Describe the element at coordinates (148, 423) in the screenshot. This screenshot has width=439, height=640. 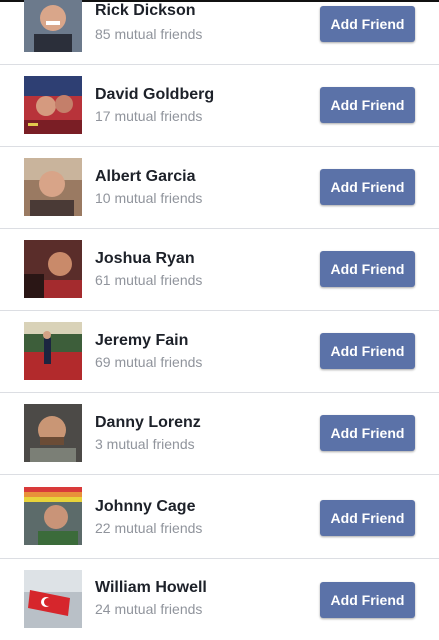
I see `friend-name: Danny Lorenz` at that location.